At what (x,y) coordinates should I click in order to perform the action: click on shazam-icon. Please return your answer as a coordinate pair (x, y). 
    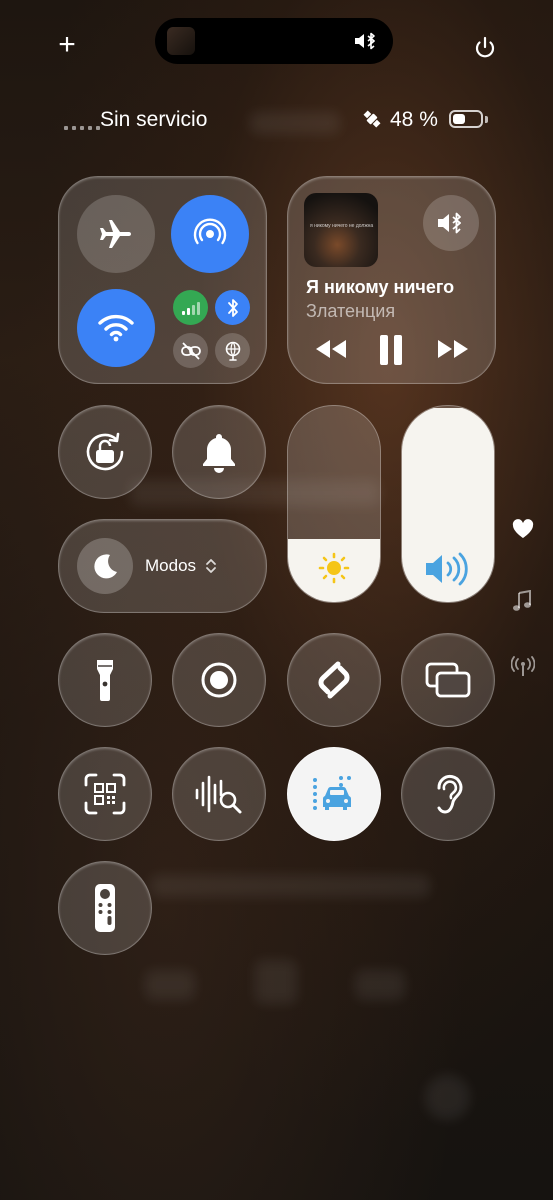
    Looking at the image, I should click on (334, 680).